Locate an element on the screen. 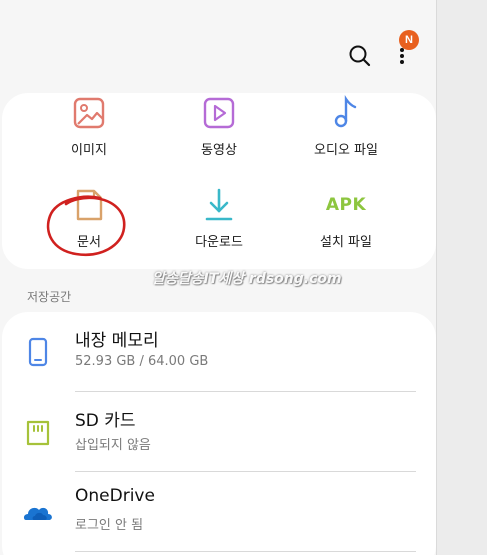 The width and height of the screenshot is (487, 555). storage-internal: 내장 메모리 52.93 GB / 64.00 GB is located at coordinates (219, 352).